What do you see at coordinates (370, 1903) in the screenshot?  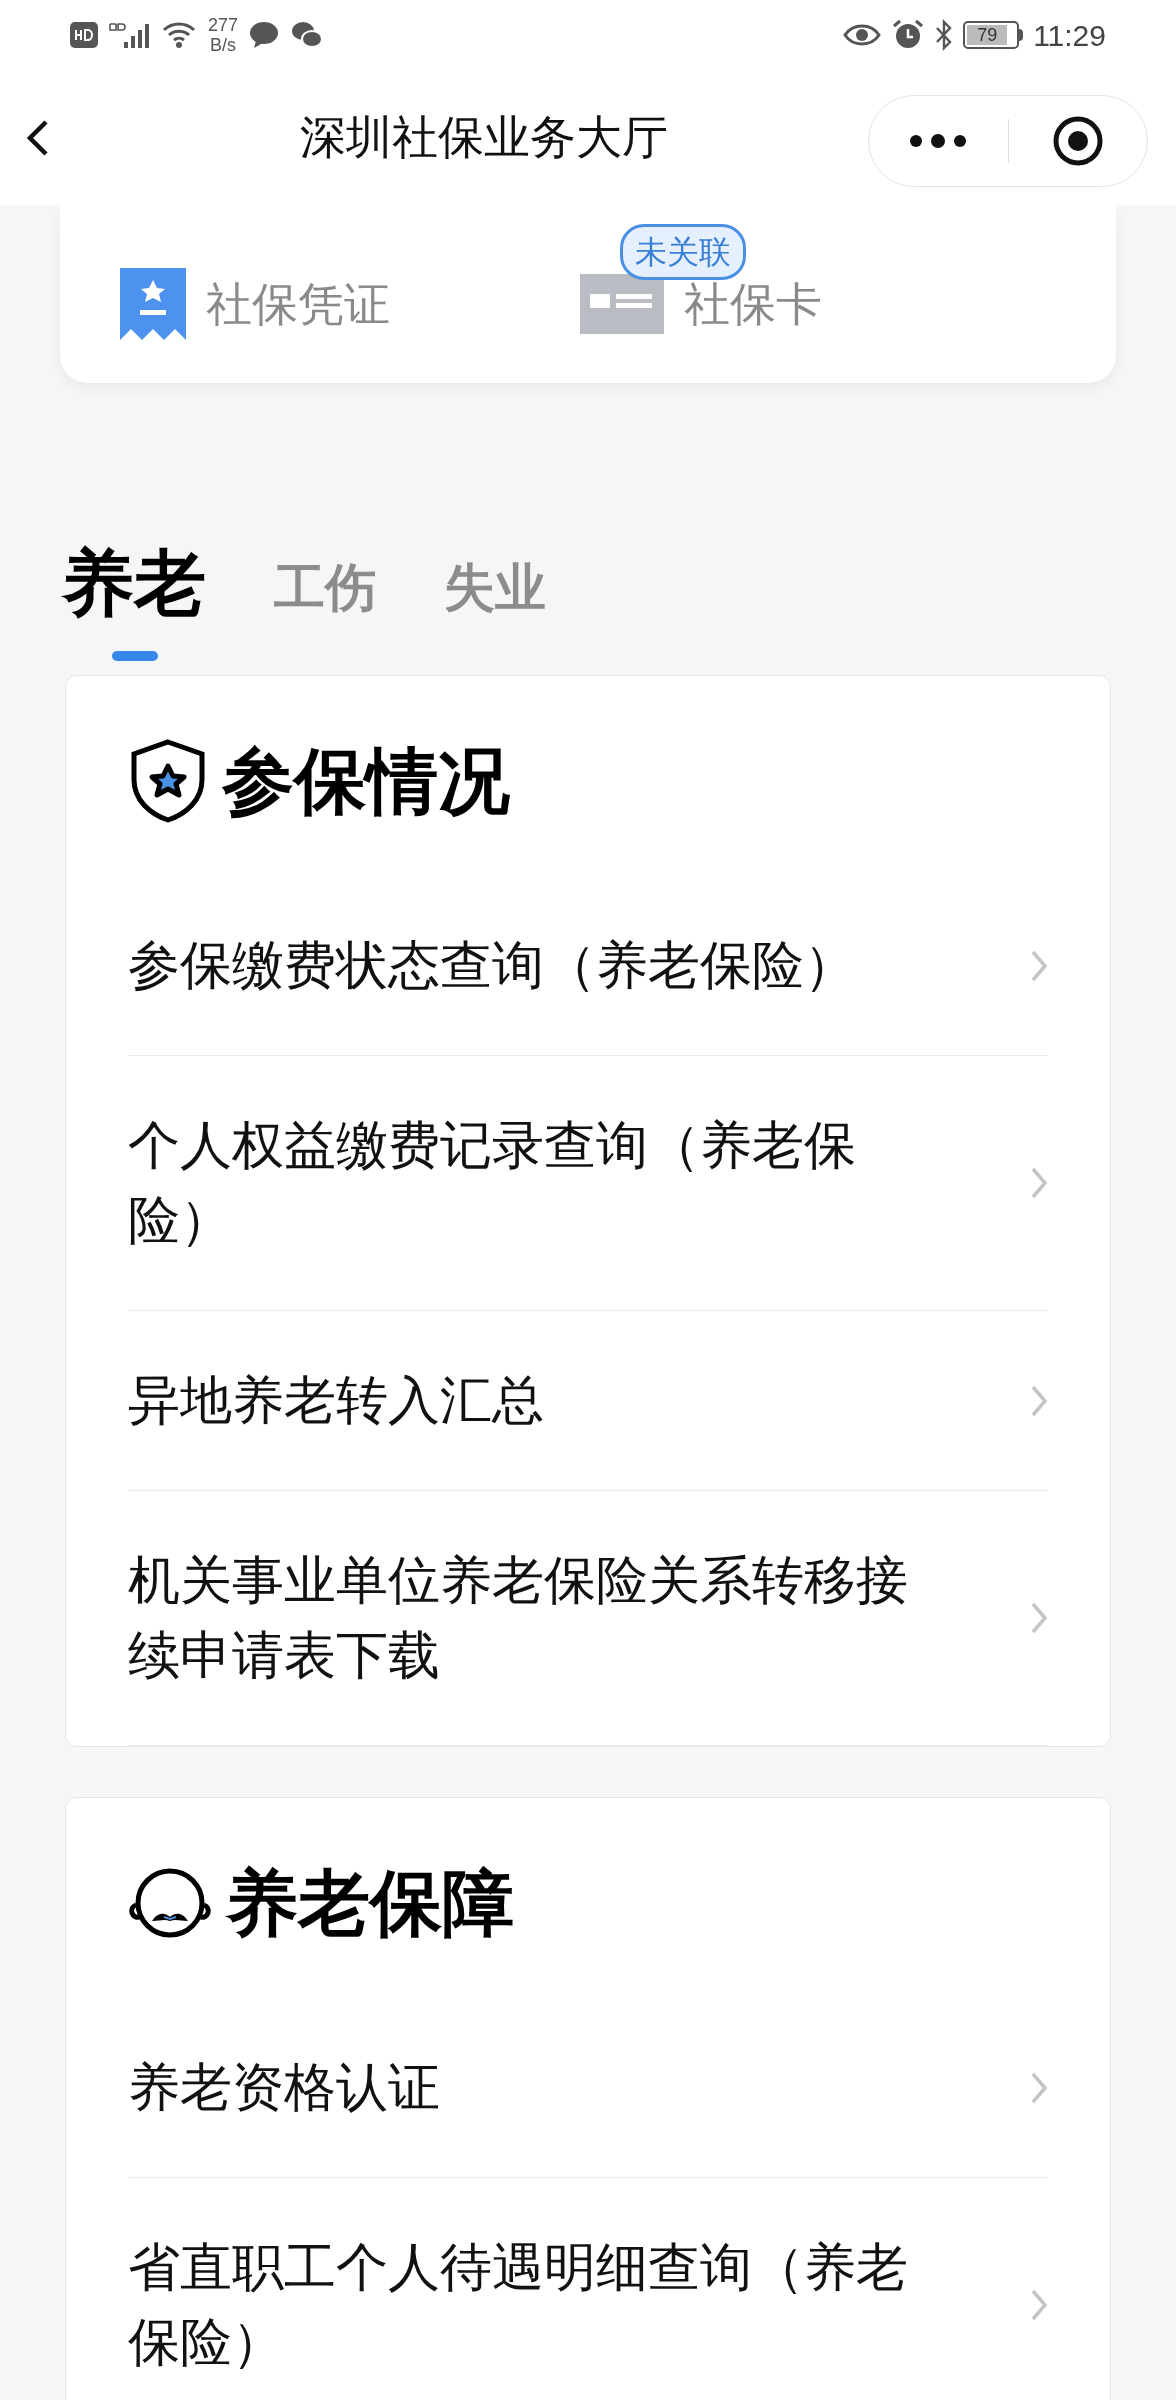 I see `section-title: 养老保障` at bounding box center [370, 1903].